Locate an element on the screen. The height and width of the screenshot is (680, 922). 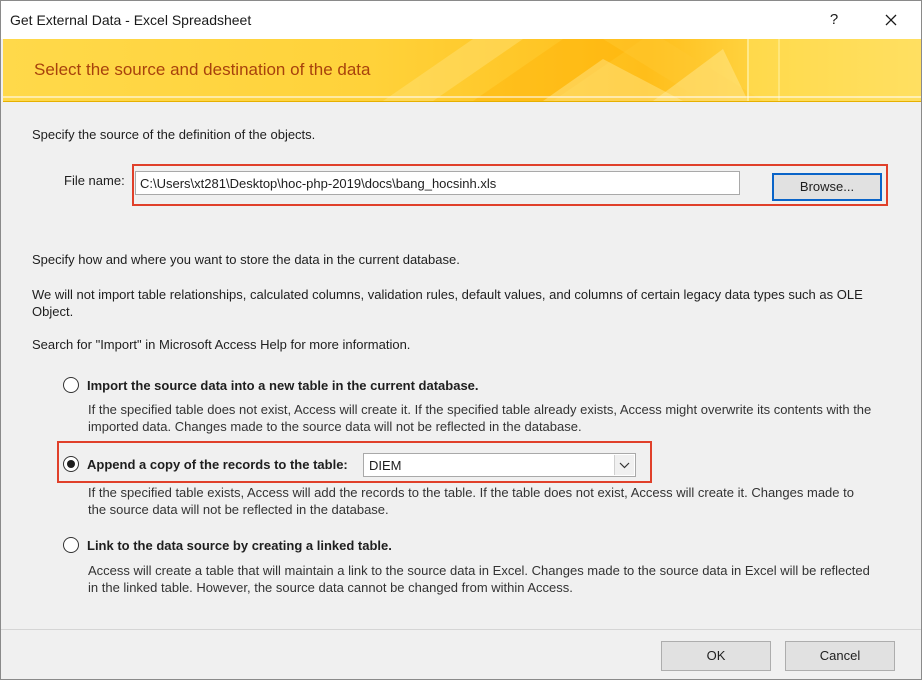
close-icon is located at coordinates (891, 20).